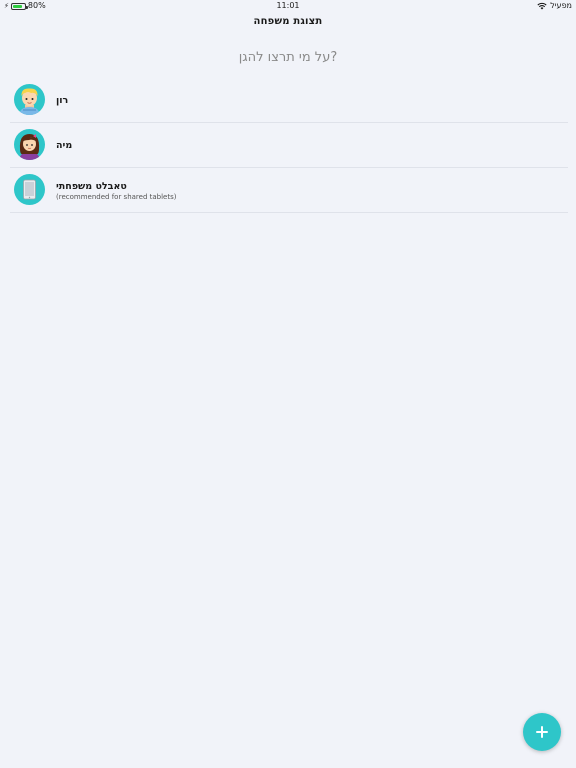 The width and height of the screenshot is (576, 768). What do you see at coordinates (288, 21) in the screenshot?
I see `page-title: תצוגת משפחה` at bounding box center [288, 21].